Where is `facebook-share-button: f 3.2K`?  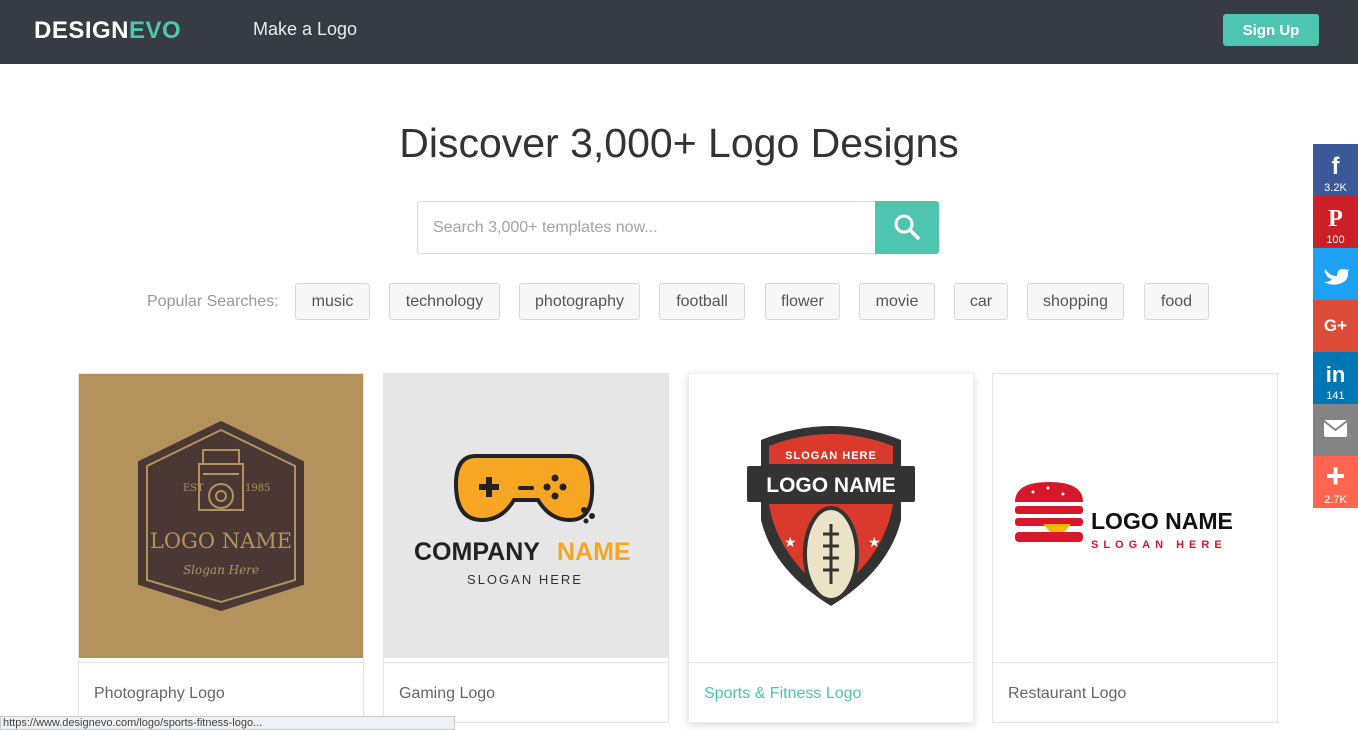
facebook-share-button: f 3.2K is located at coordinates (1335, 170).